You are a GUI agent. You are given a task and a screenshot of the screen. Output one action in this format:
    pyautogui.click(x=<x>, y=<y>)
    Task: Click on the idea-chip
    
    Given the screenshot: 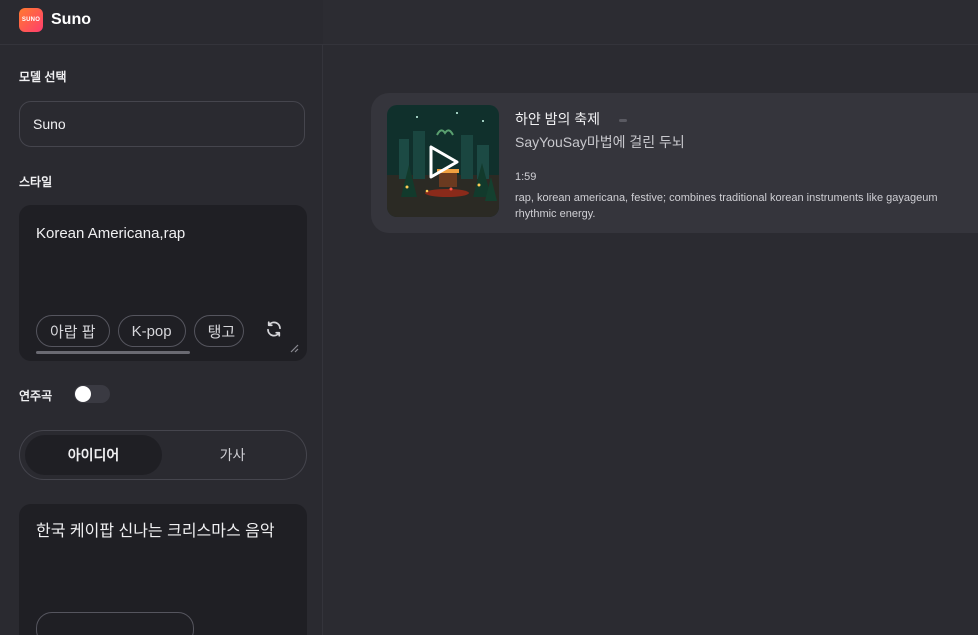 What is the action you would take?
    pyautogui.click(x=115, y=623)
    